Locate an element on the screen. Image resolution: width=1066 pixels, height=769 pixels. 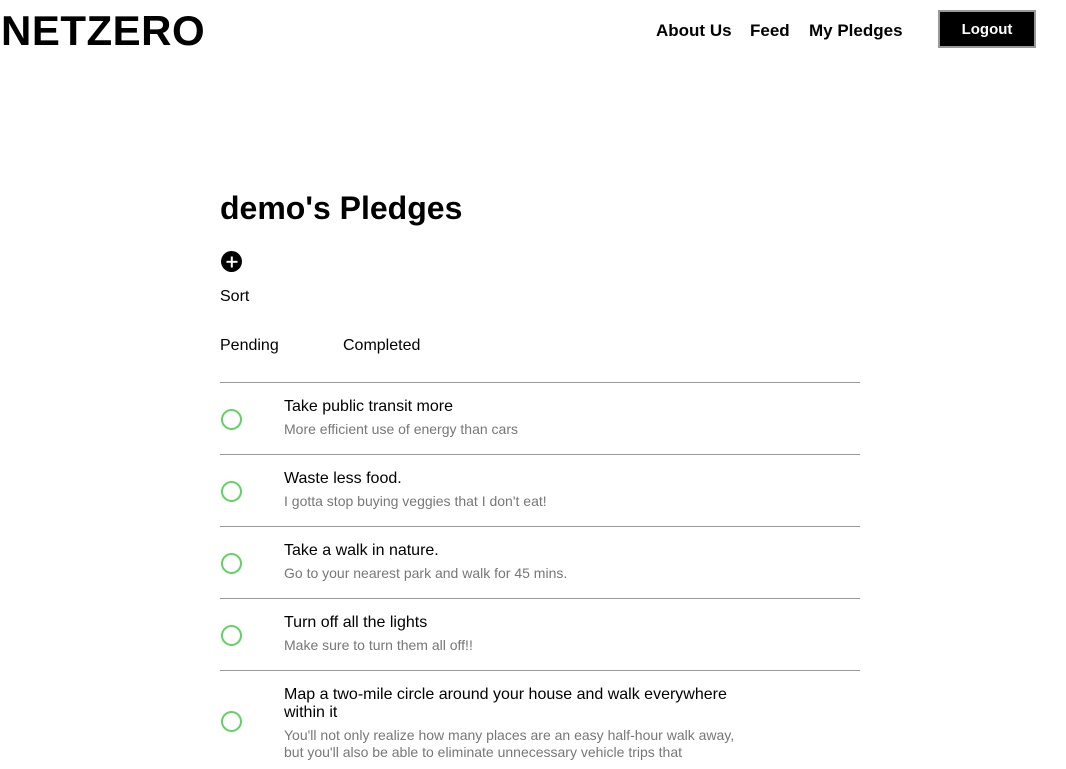
logout-button: Logout is located at coordinates (987, 29).